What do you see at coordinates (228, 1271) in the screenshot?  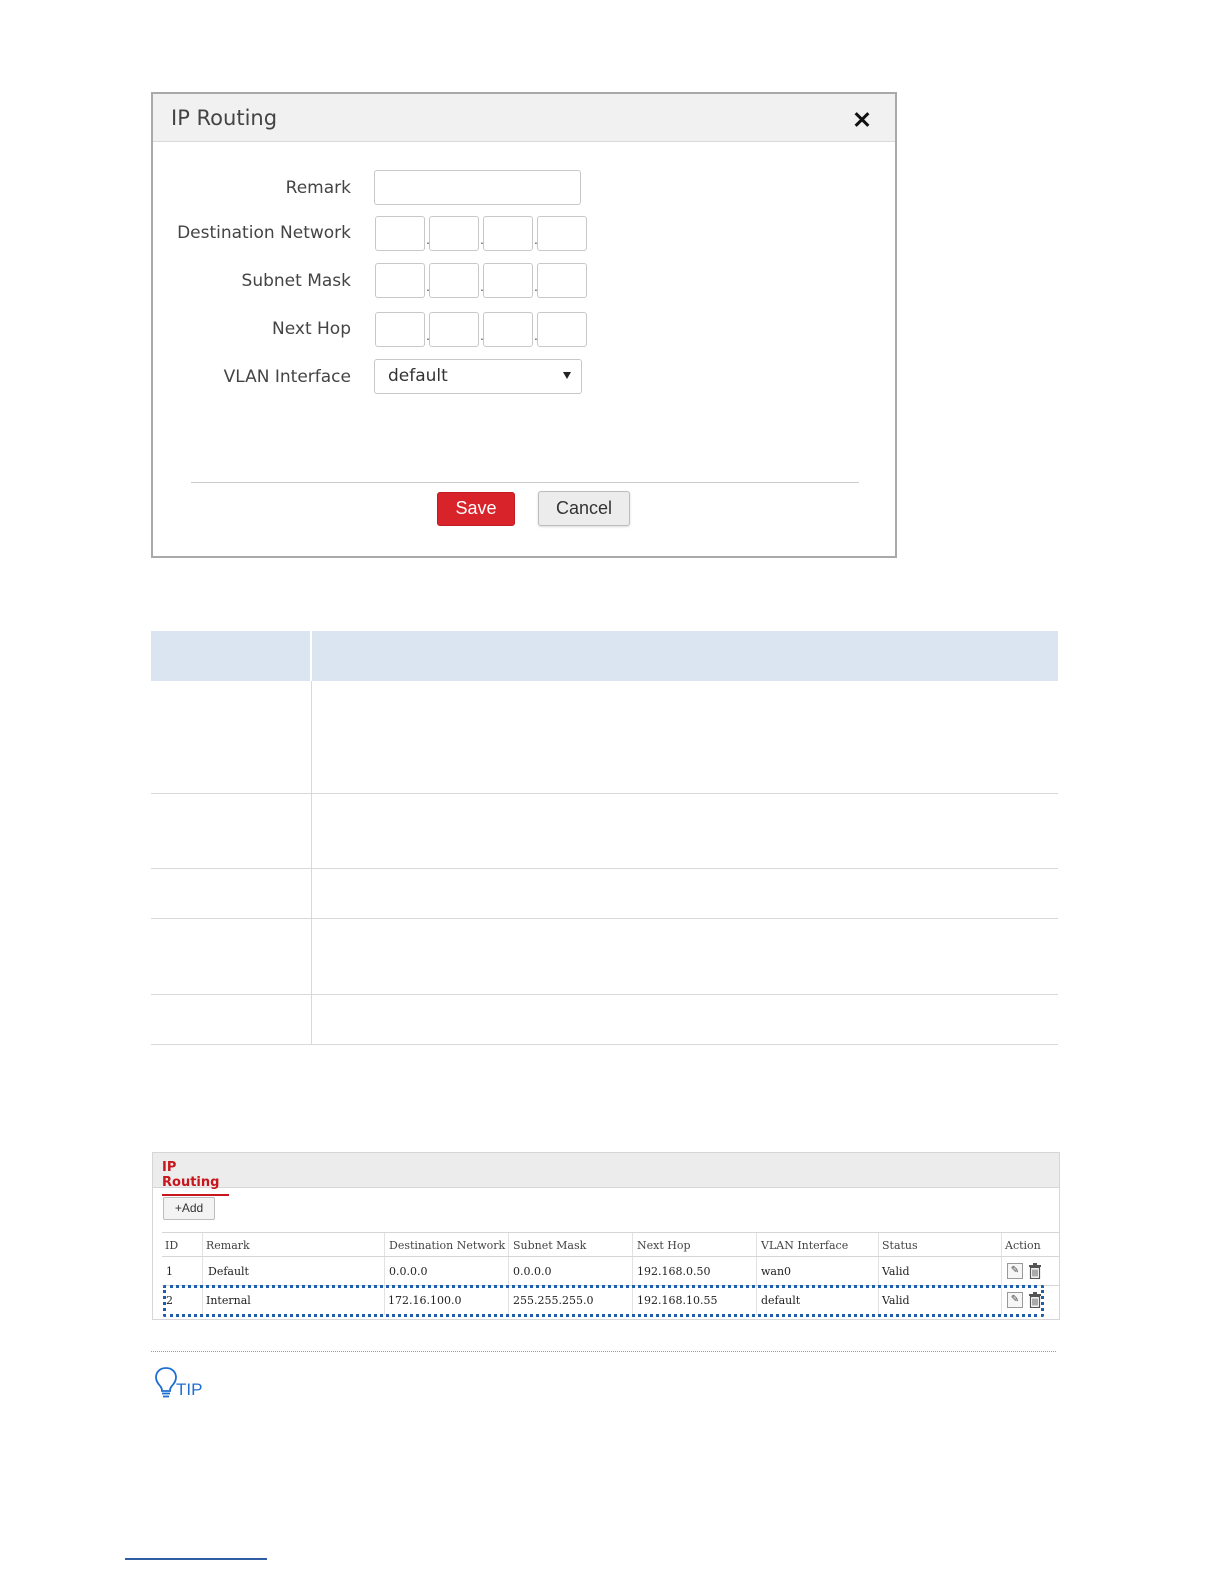 I see `cell-remark: Default` at bounding box center [228, 1271].